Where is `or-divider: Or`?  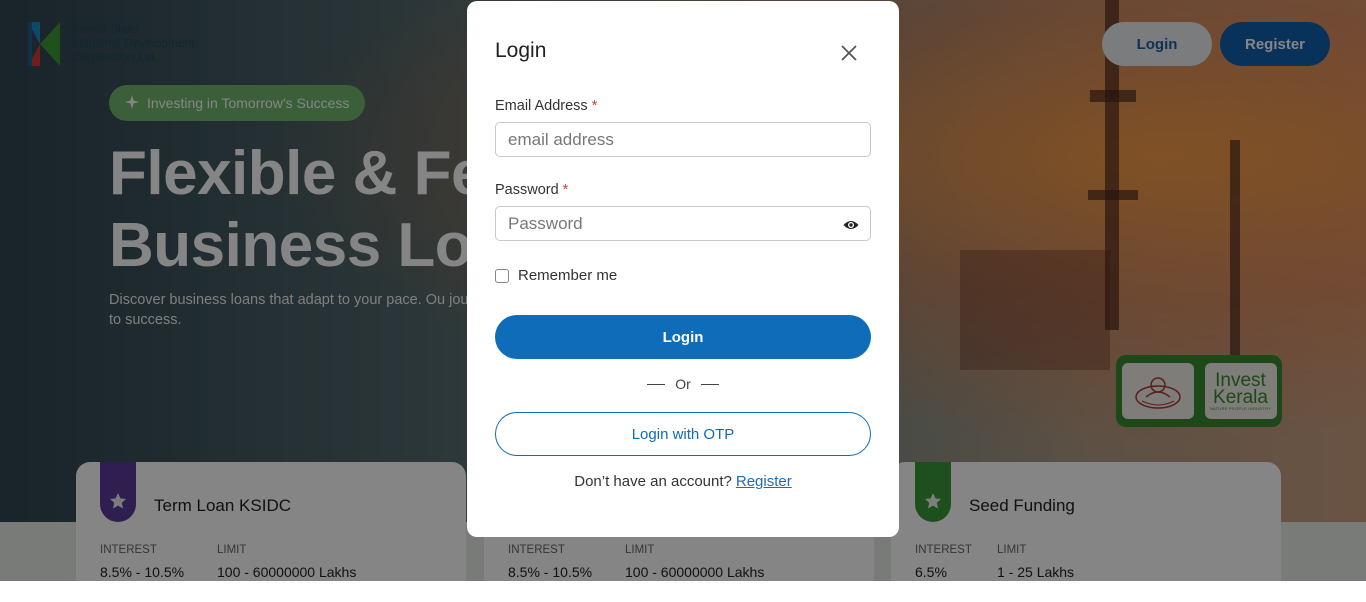
or-divider: Or is located at coordinates (683, 384).